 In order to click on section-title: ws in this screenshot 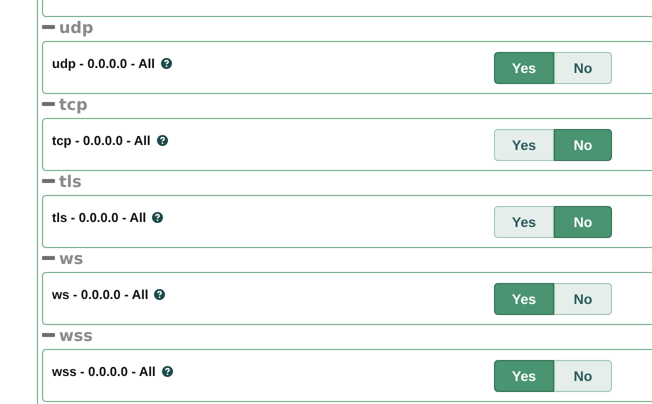, I will do `click(71, 258)`.